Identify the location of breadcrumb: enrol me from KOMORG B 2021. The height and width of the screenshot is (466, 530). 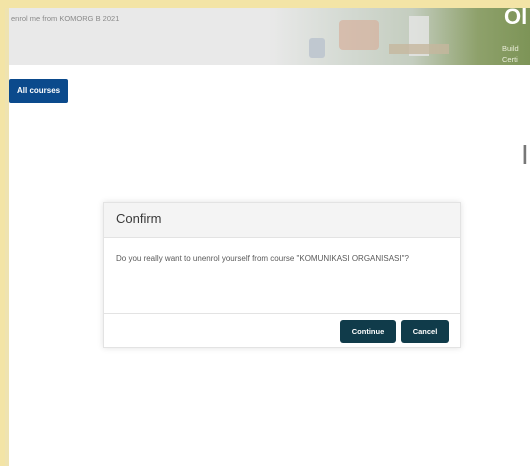
(65, 18).